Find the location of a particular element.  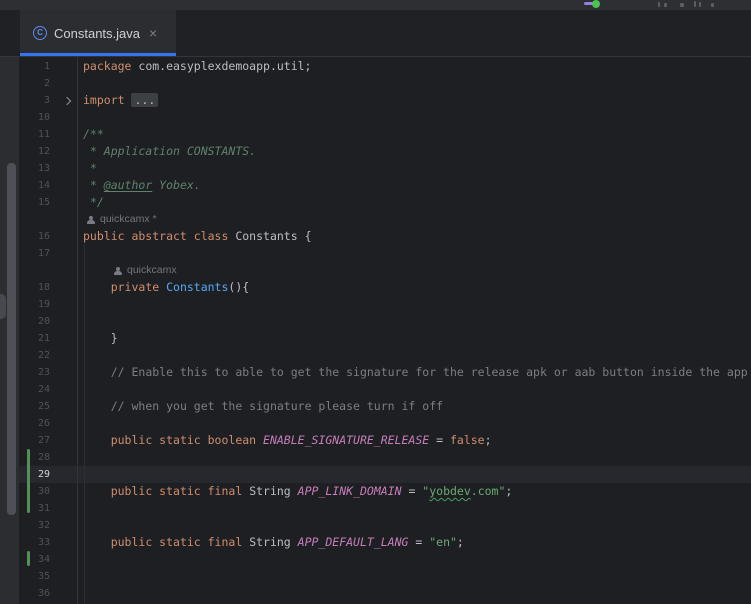

toolbar-icon-fragment is located at coordinates (695, 4).